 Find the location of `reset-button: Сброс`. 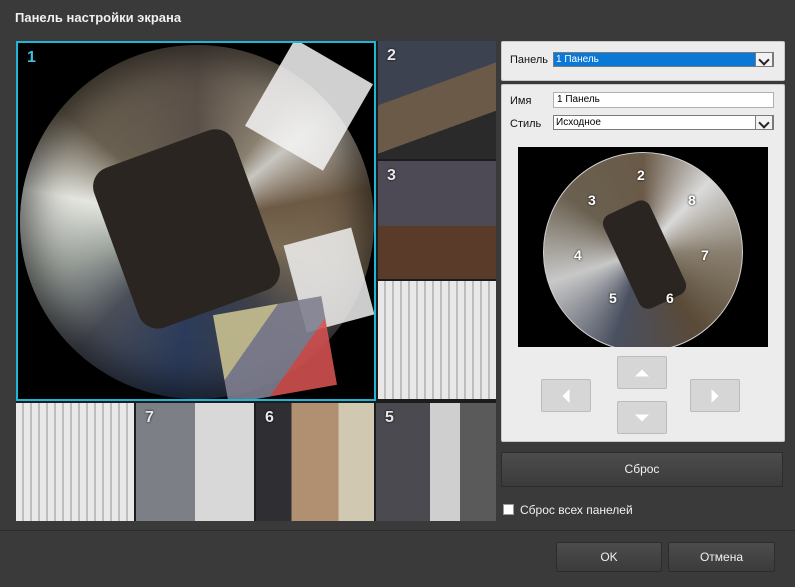

reset-button: Сброс is located at coordinates (642, 469).